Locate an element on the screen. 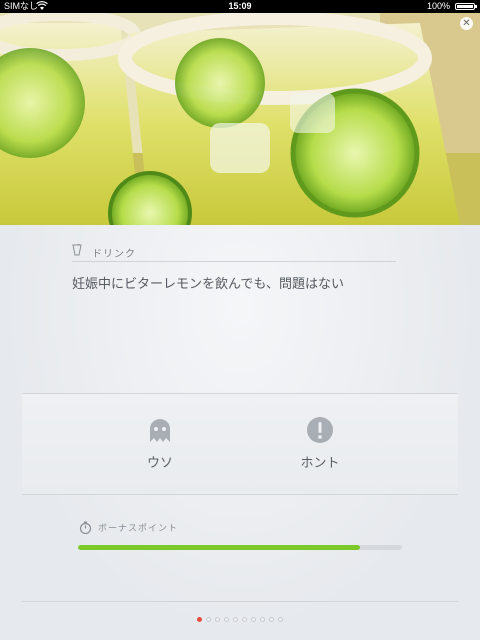 The width and height of the screenshot is (480, 640). false-label: ウソ is located at coordinates (159, 463).